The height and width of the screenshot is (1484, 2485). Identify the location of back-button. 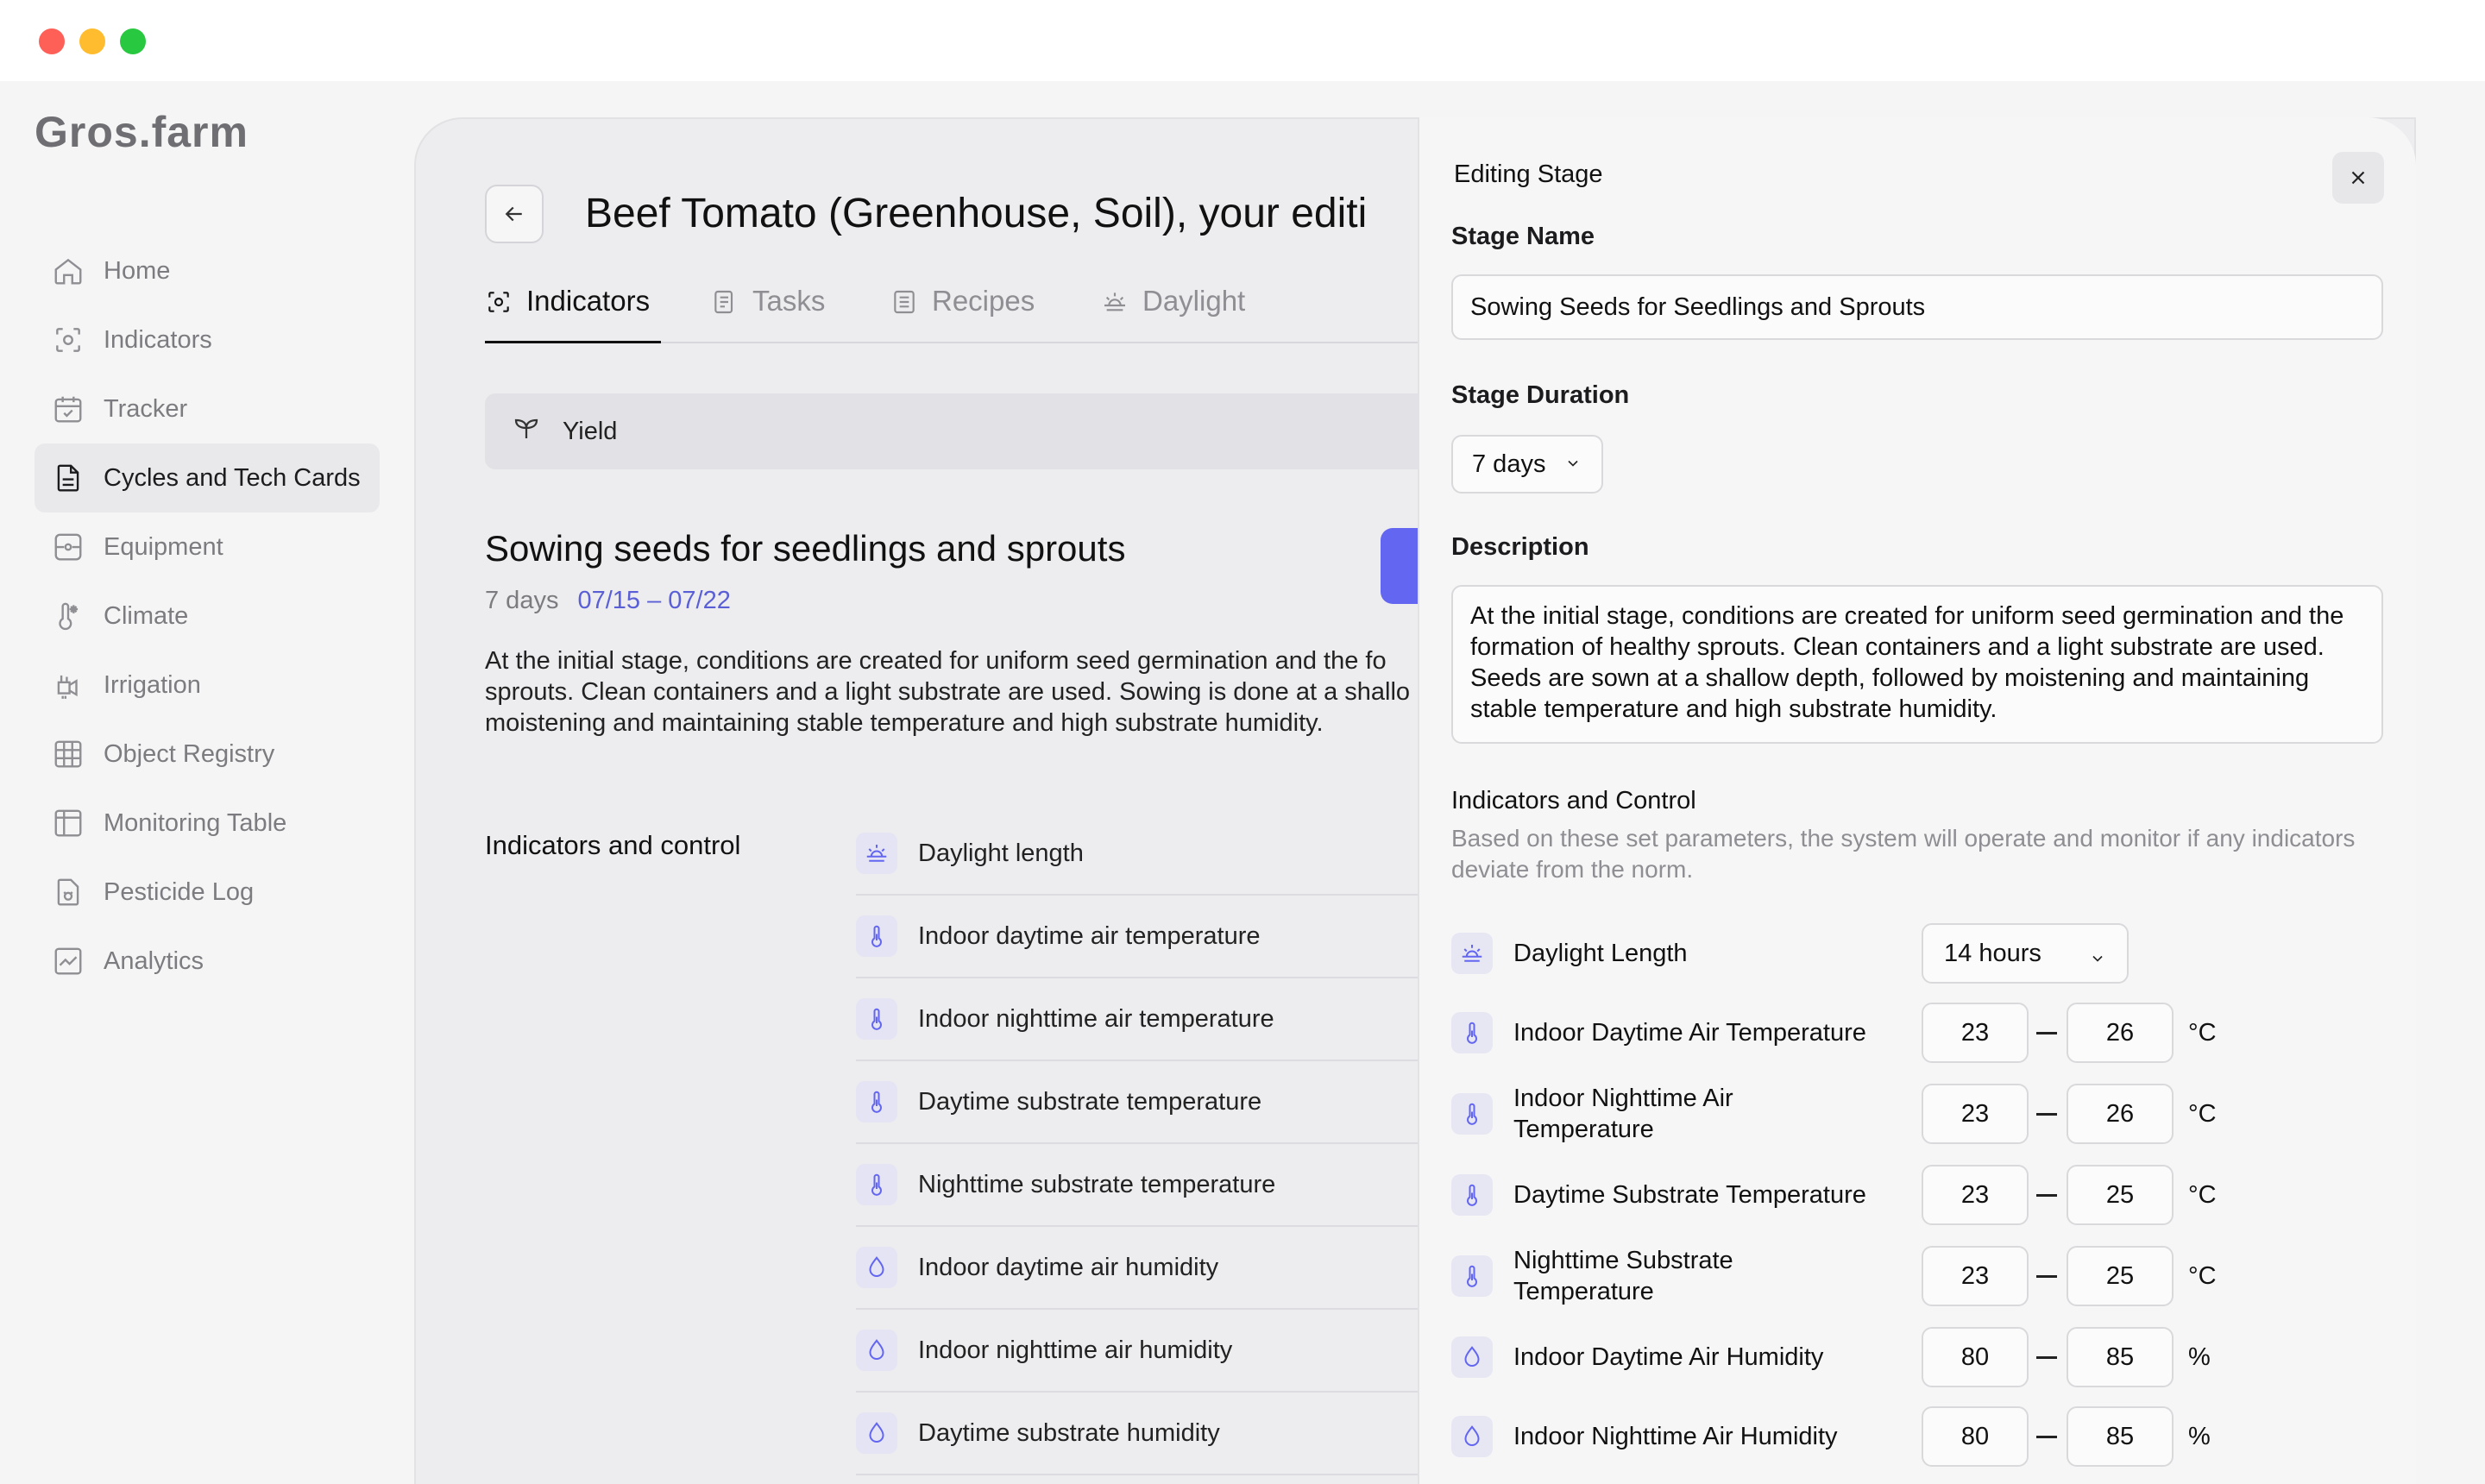
(514, 214).